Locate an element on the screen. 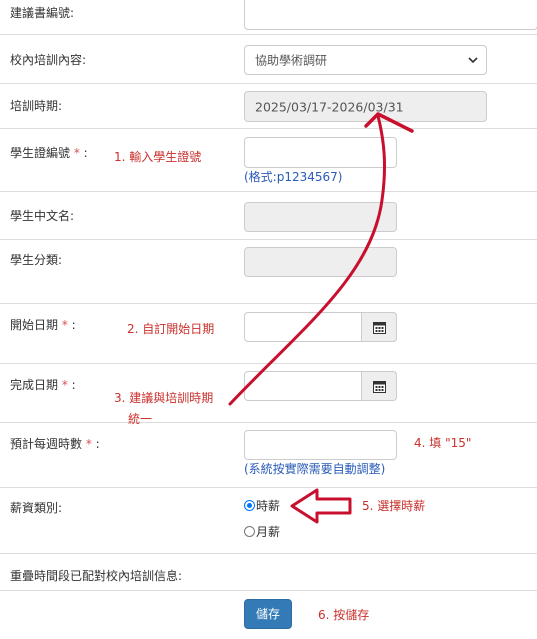 The width and height of the screenshot is (537, 639). arrowhead-icon is located at coordinates (389, 122).